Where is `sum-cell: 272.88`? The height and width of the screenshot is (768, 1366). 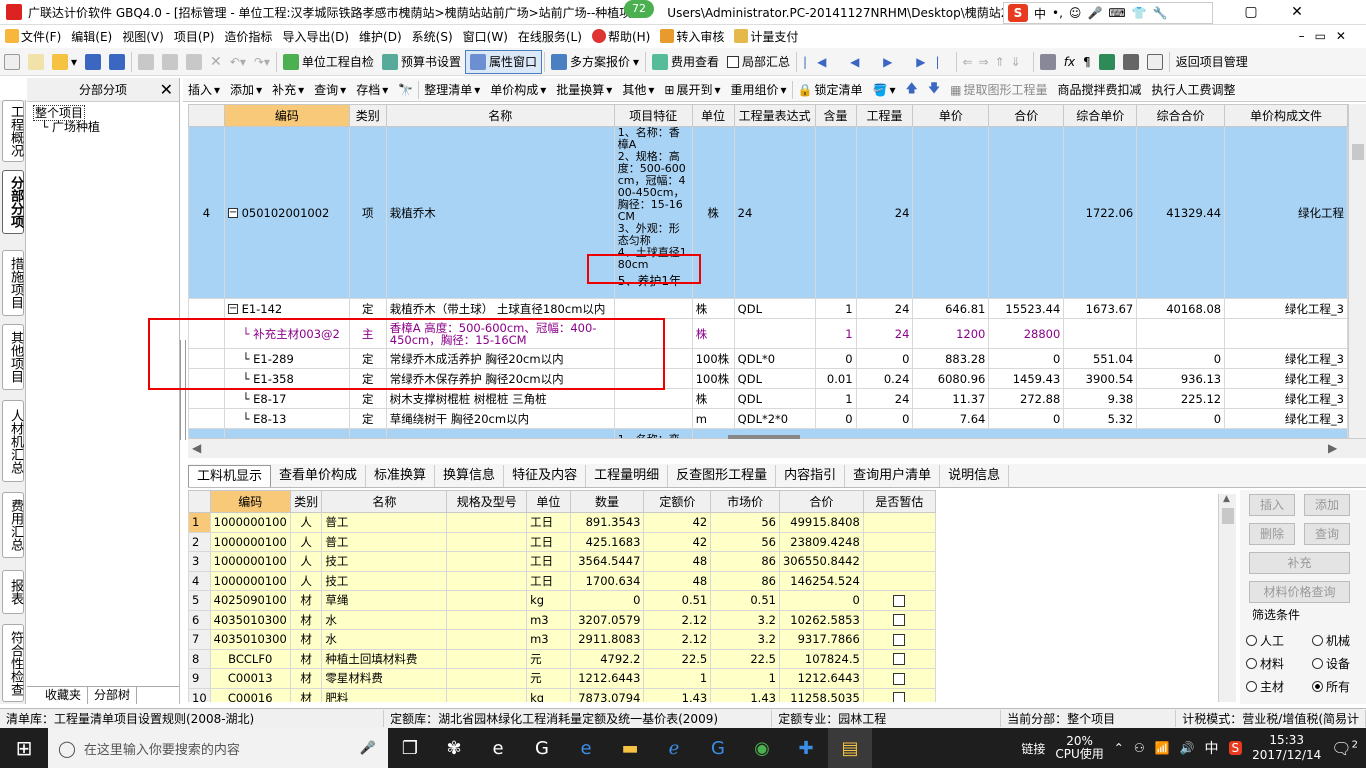 sum-cell: 272.88 is located at coordinates (1026, 398).